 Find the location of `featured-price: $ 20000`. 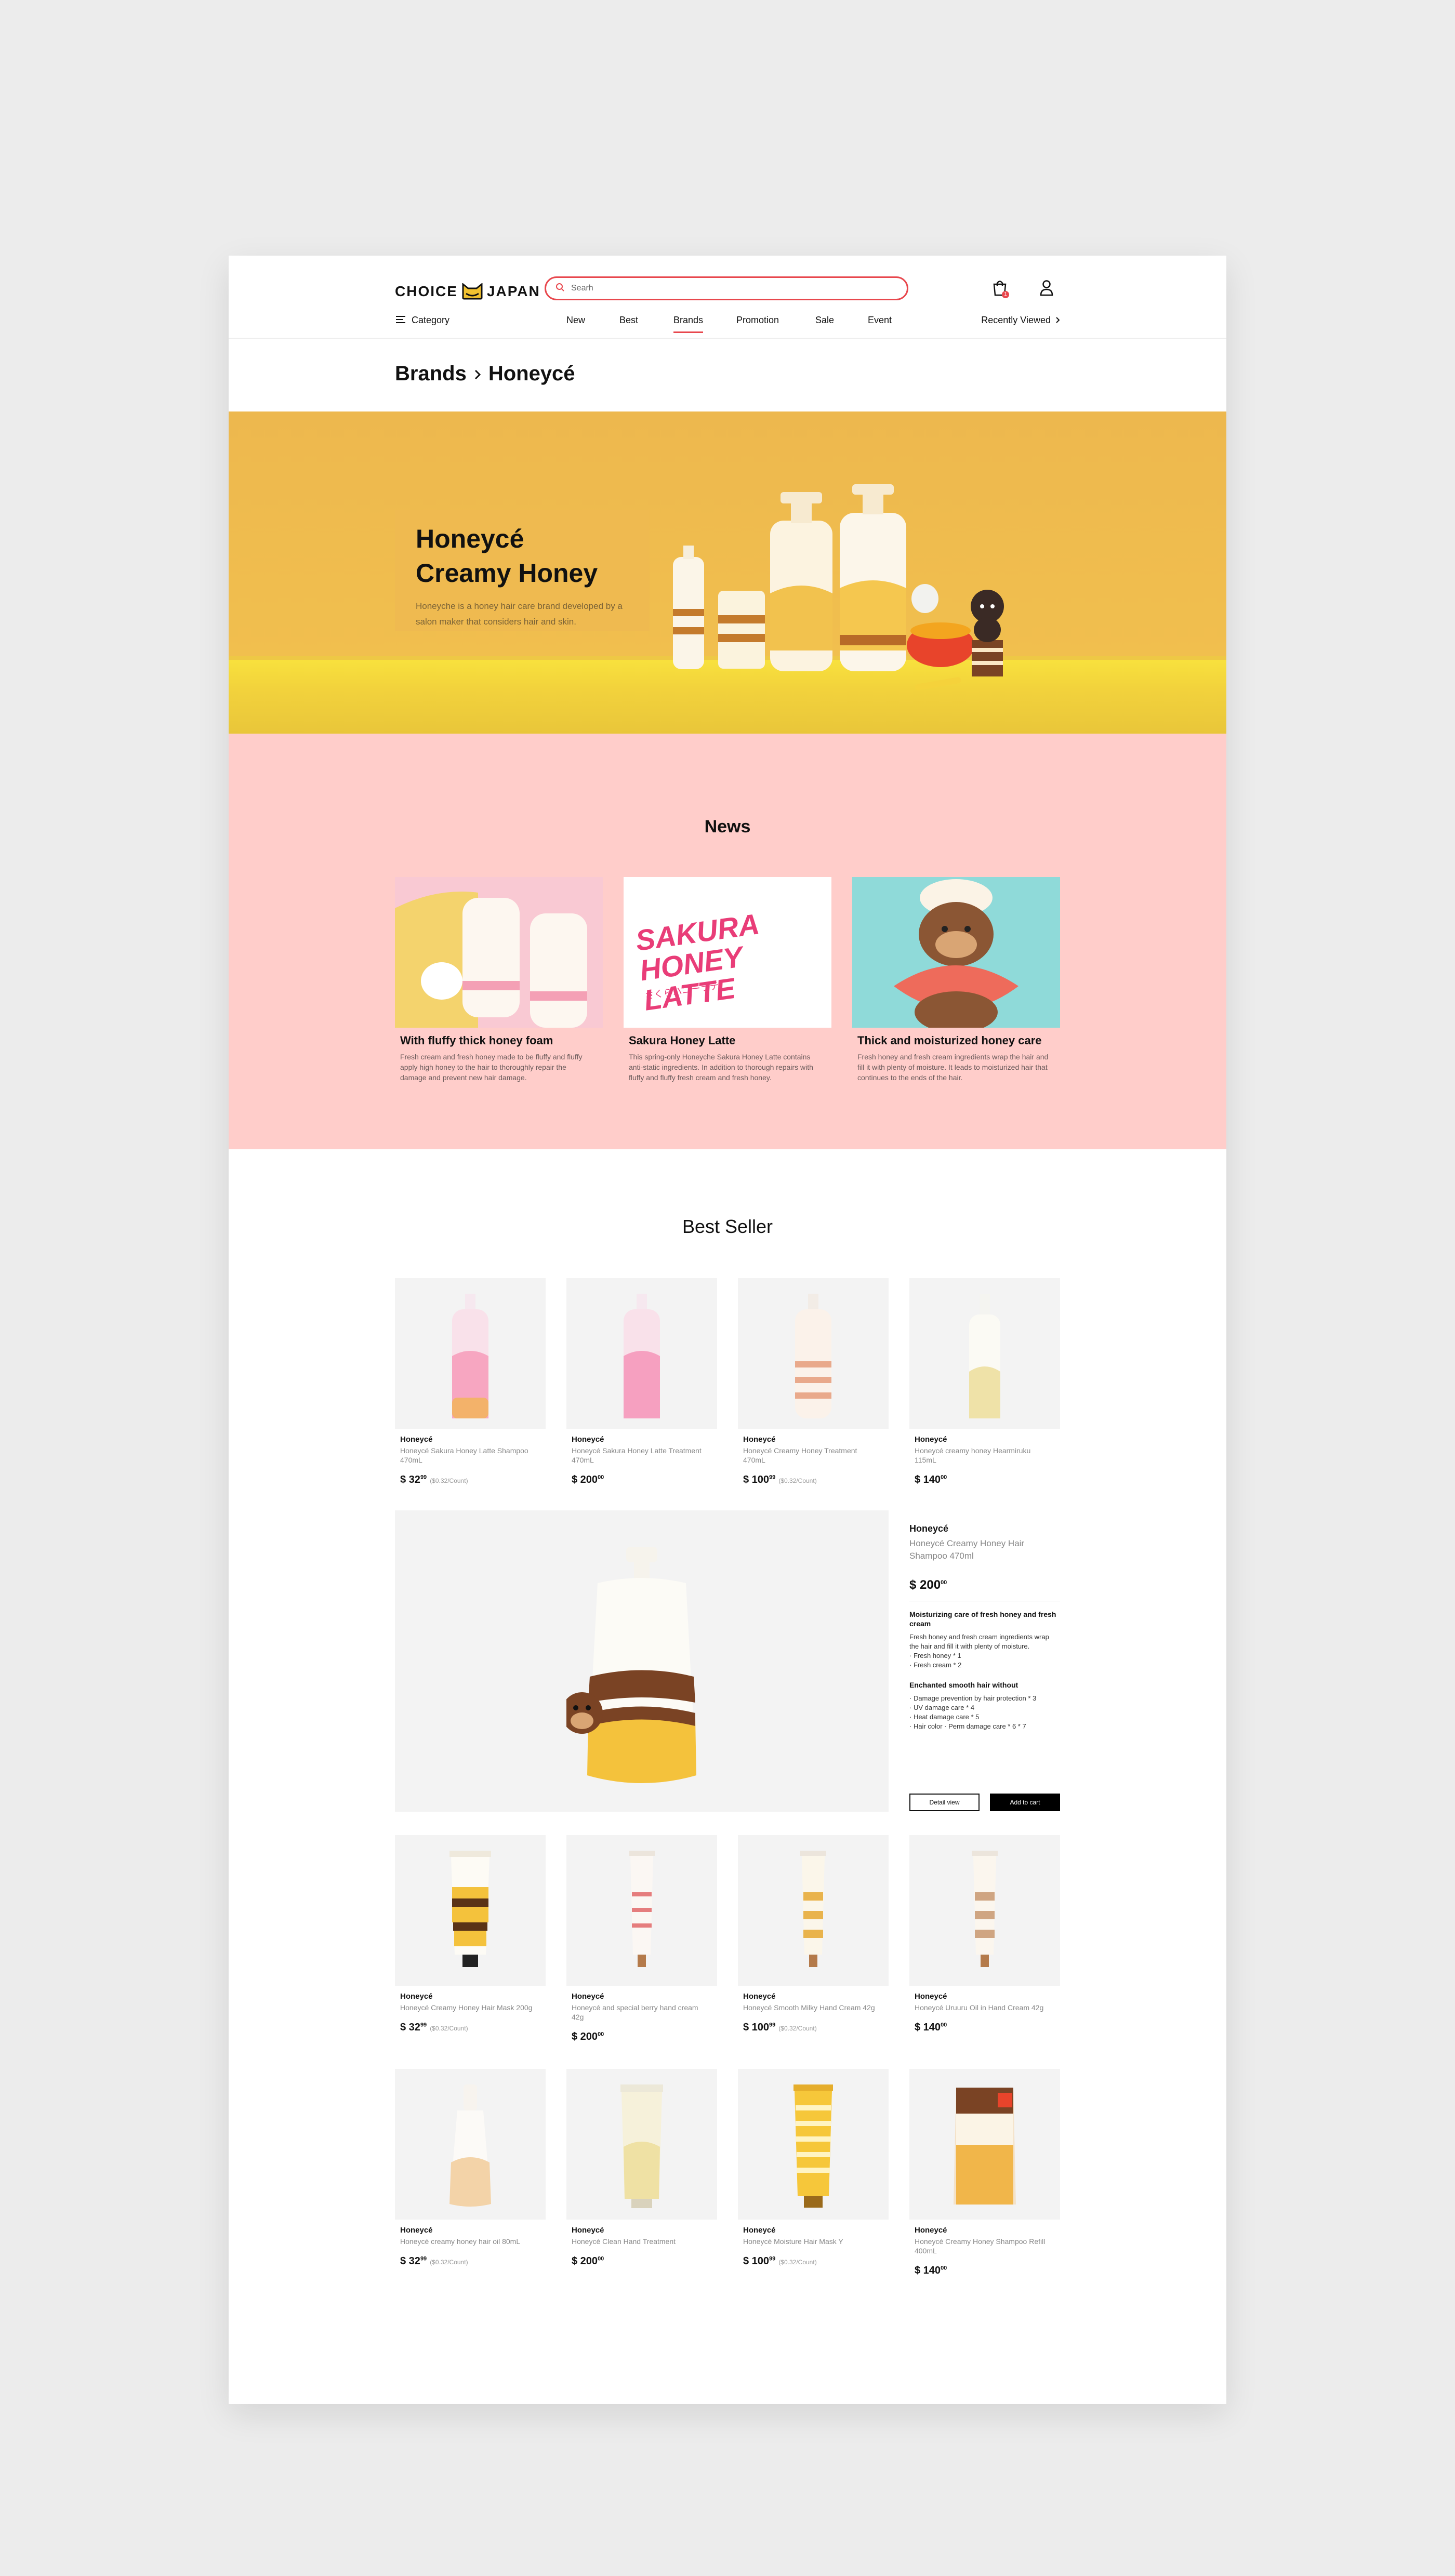

featured-price: $ 20000 is located at coordinates (985, 1590).